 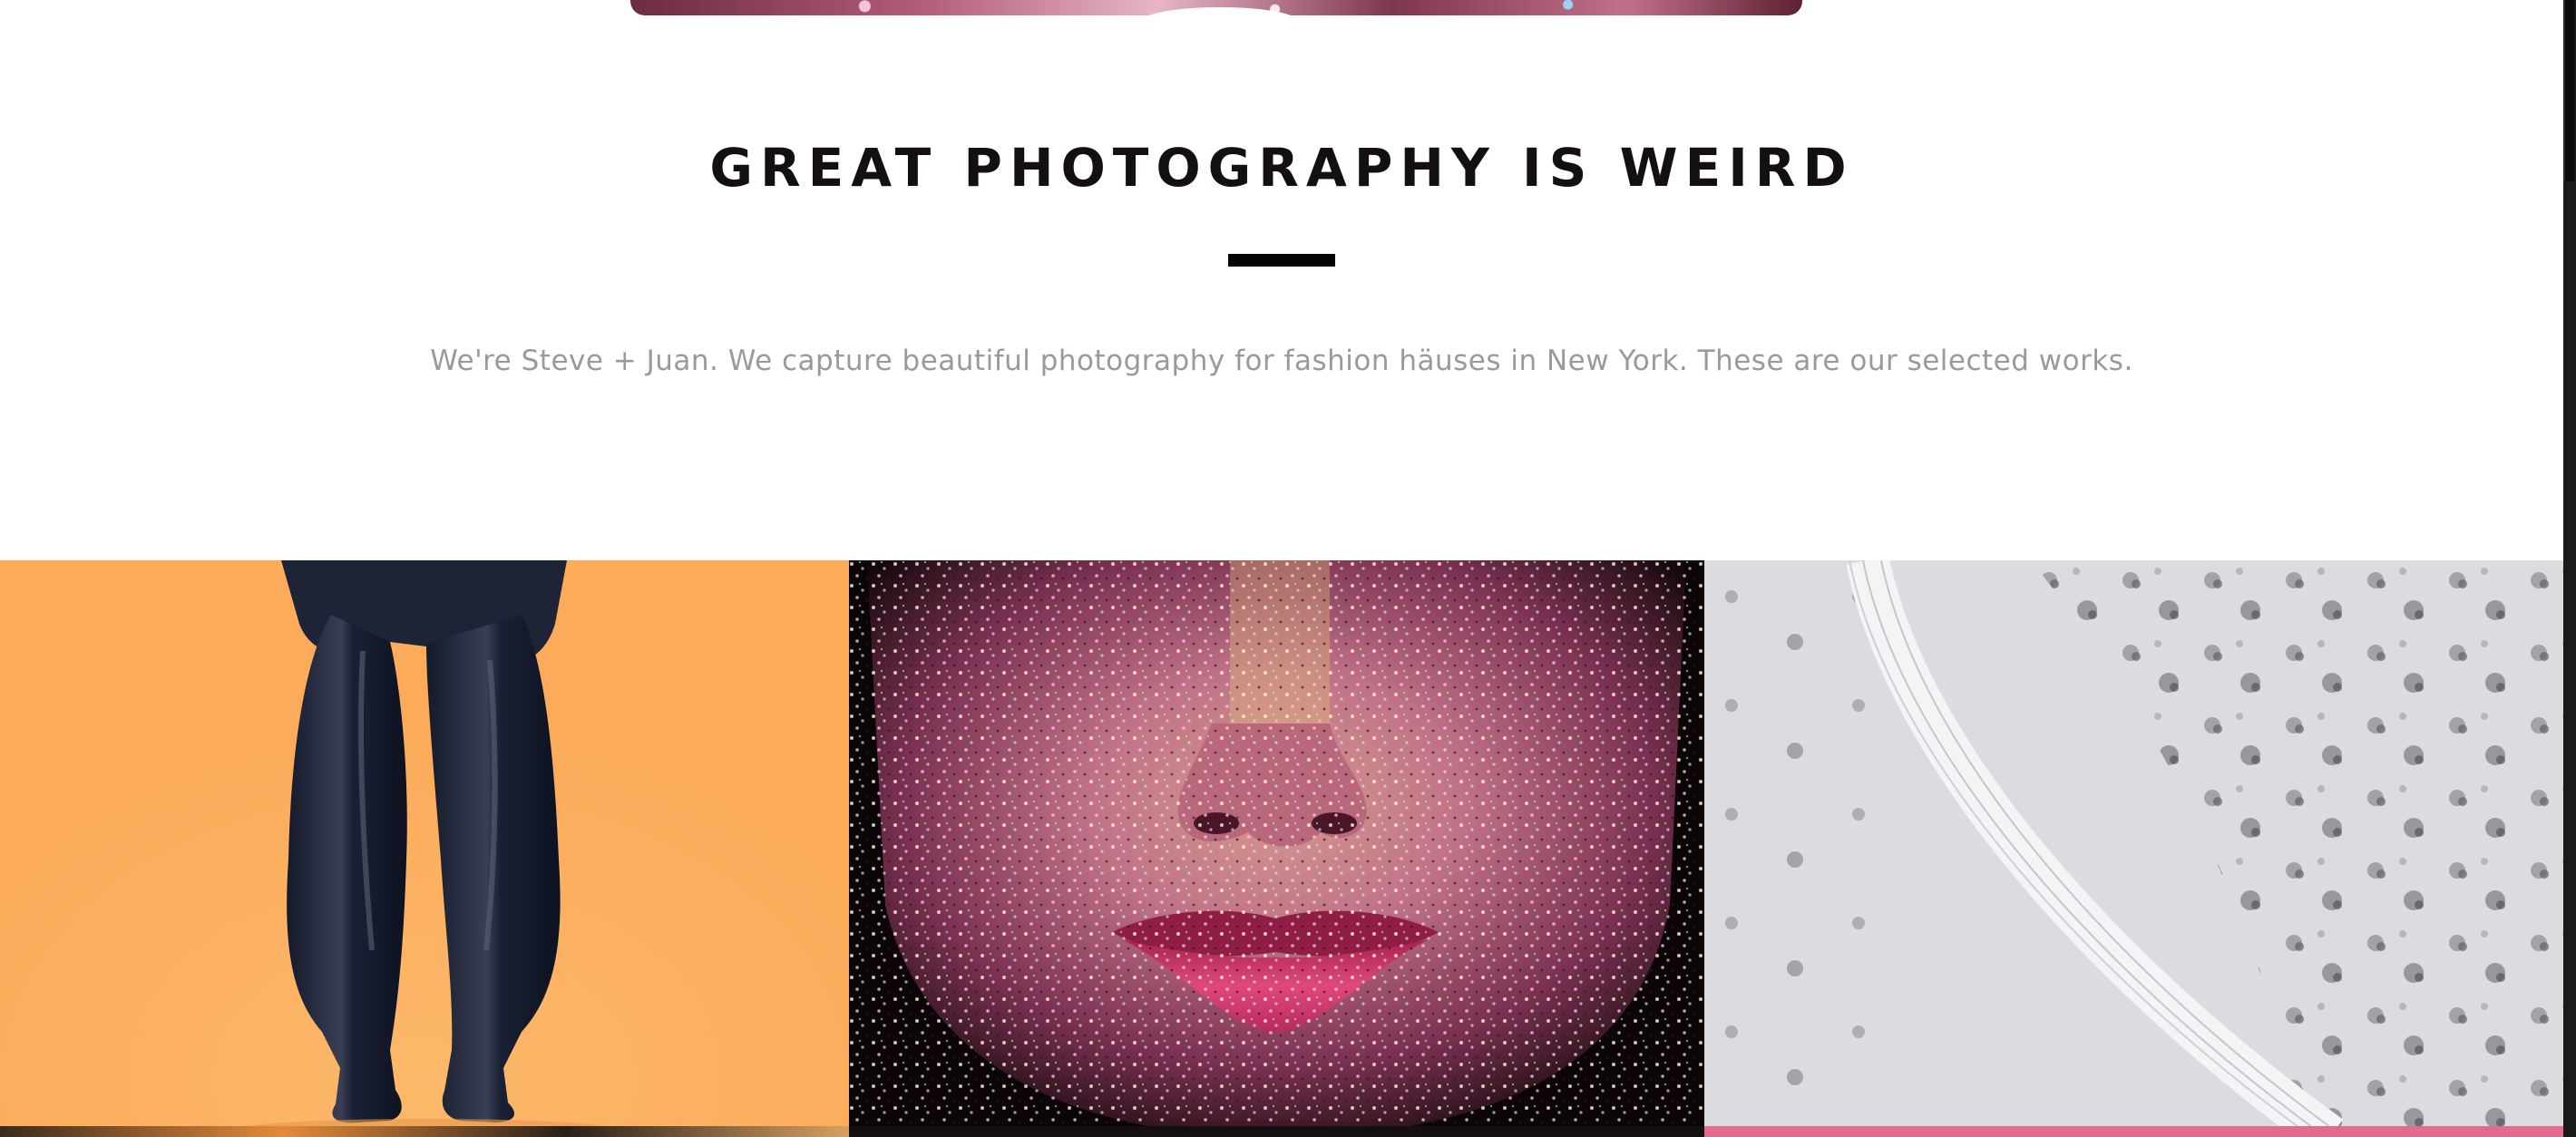 I want to click on hero-image-shape, so click(x=1220, y=20).